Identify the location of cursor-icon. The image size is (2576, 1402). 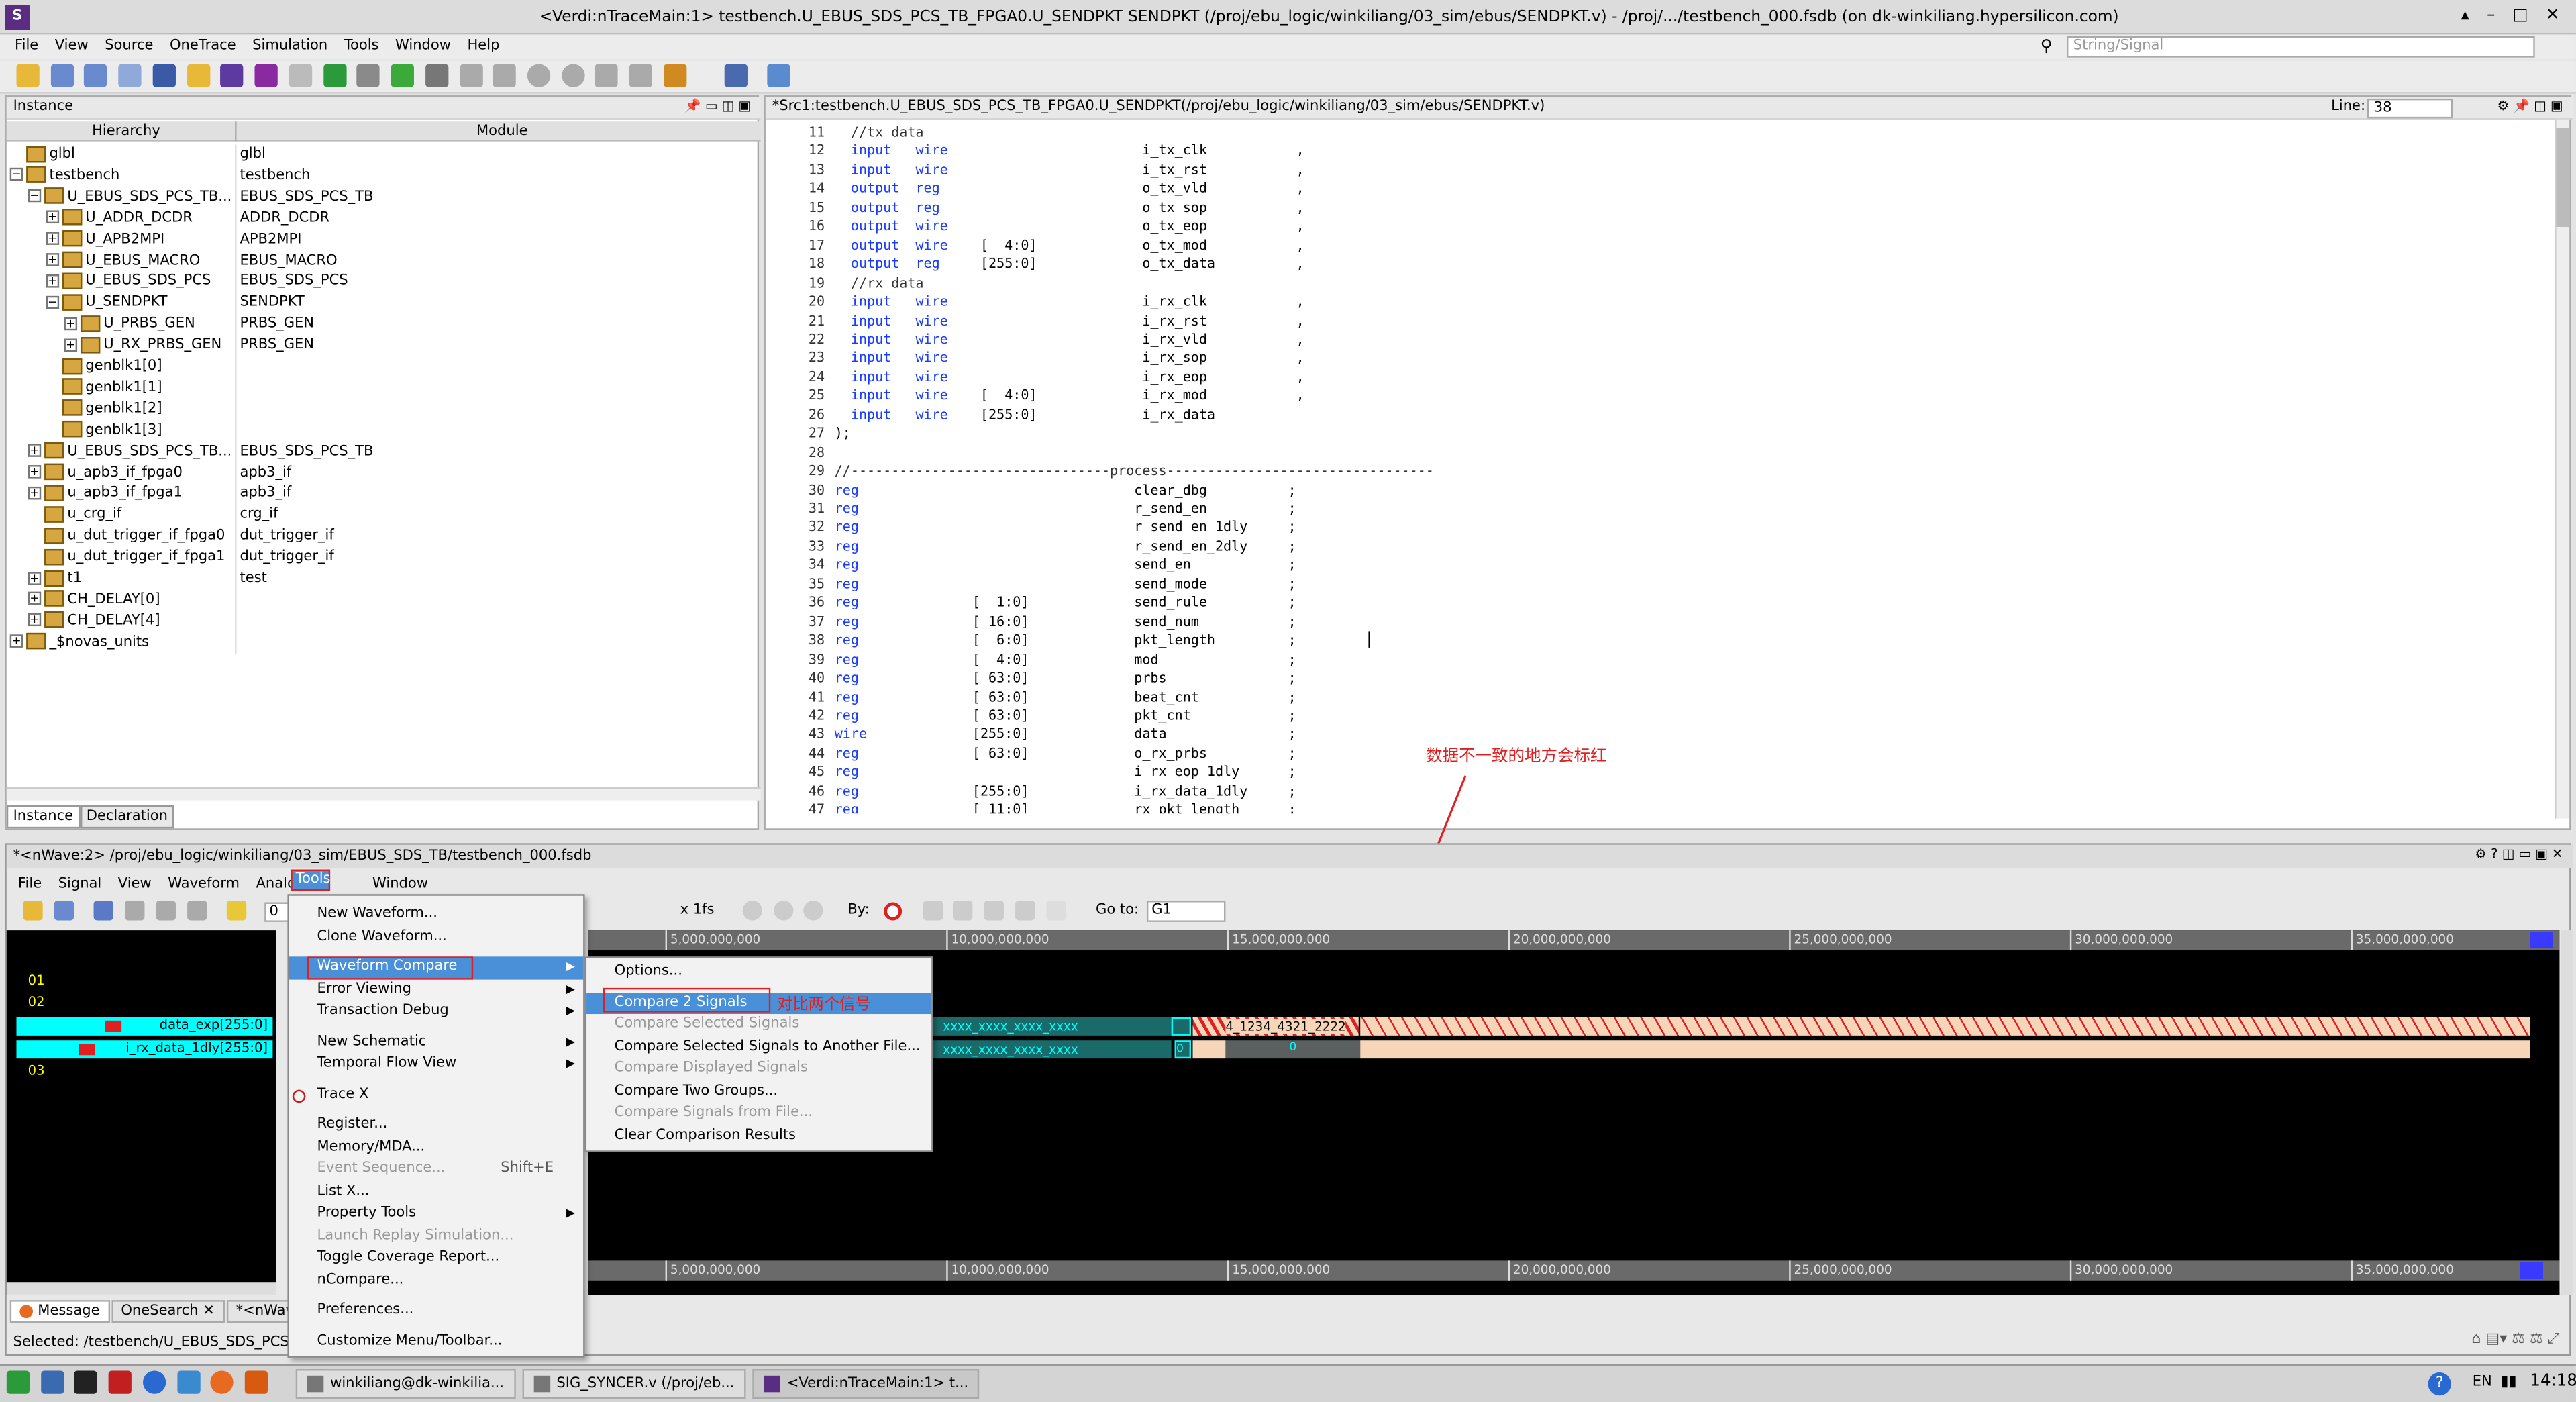
(237, 911).